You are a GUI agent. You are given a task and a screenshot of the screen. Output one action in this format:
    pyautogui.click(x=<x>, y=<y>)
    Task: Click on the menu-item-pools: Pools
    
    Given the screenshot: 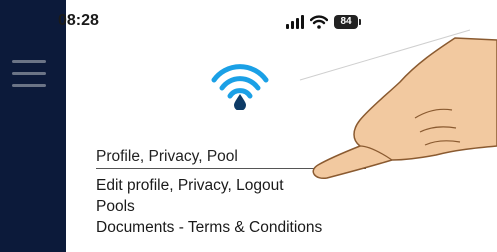 What is the action you would take?
    pyautogui.click(x=286, y=206)
    